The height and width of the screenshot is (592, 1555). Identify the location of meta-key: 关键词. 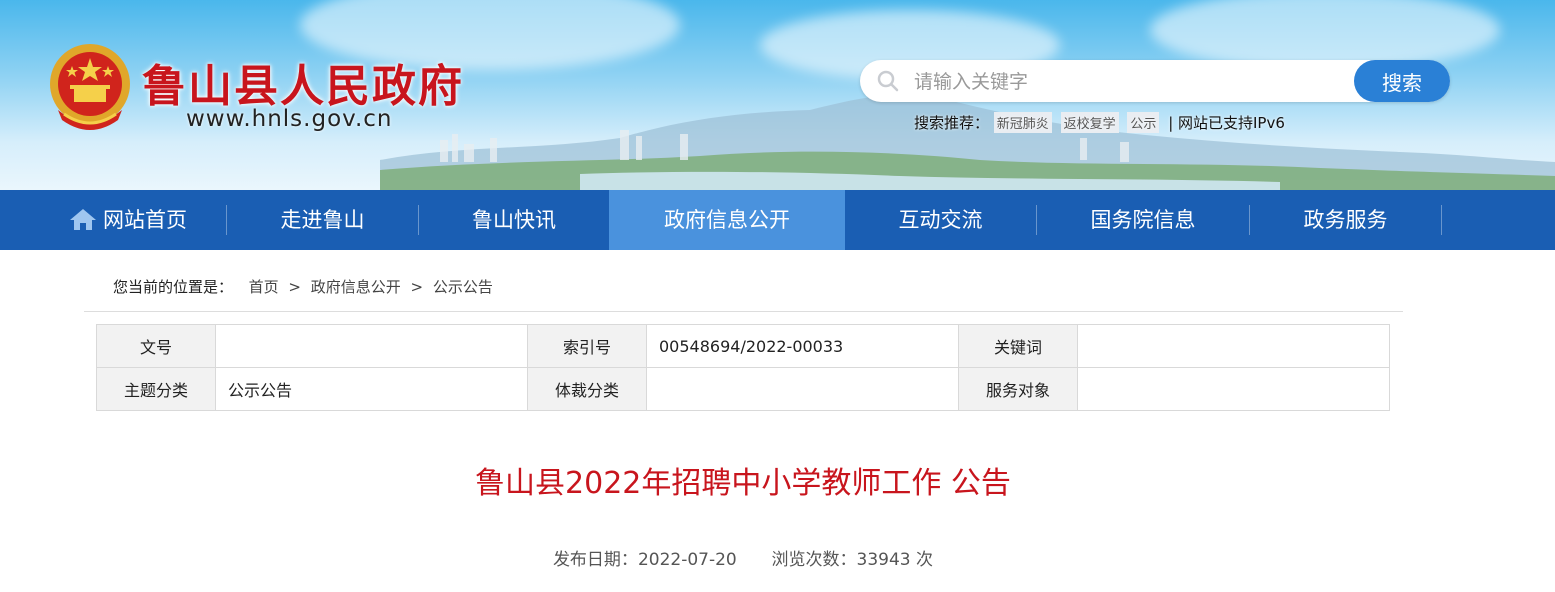
(1018, 346).